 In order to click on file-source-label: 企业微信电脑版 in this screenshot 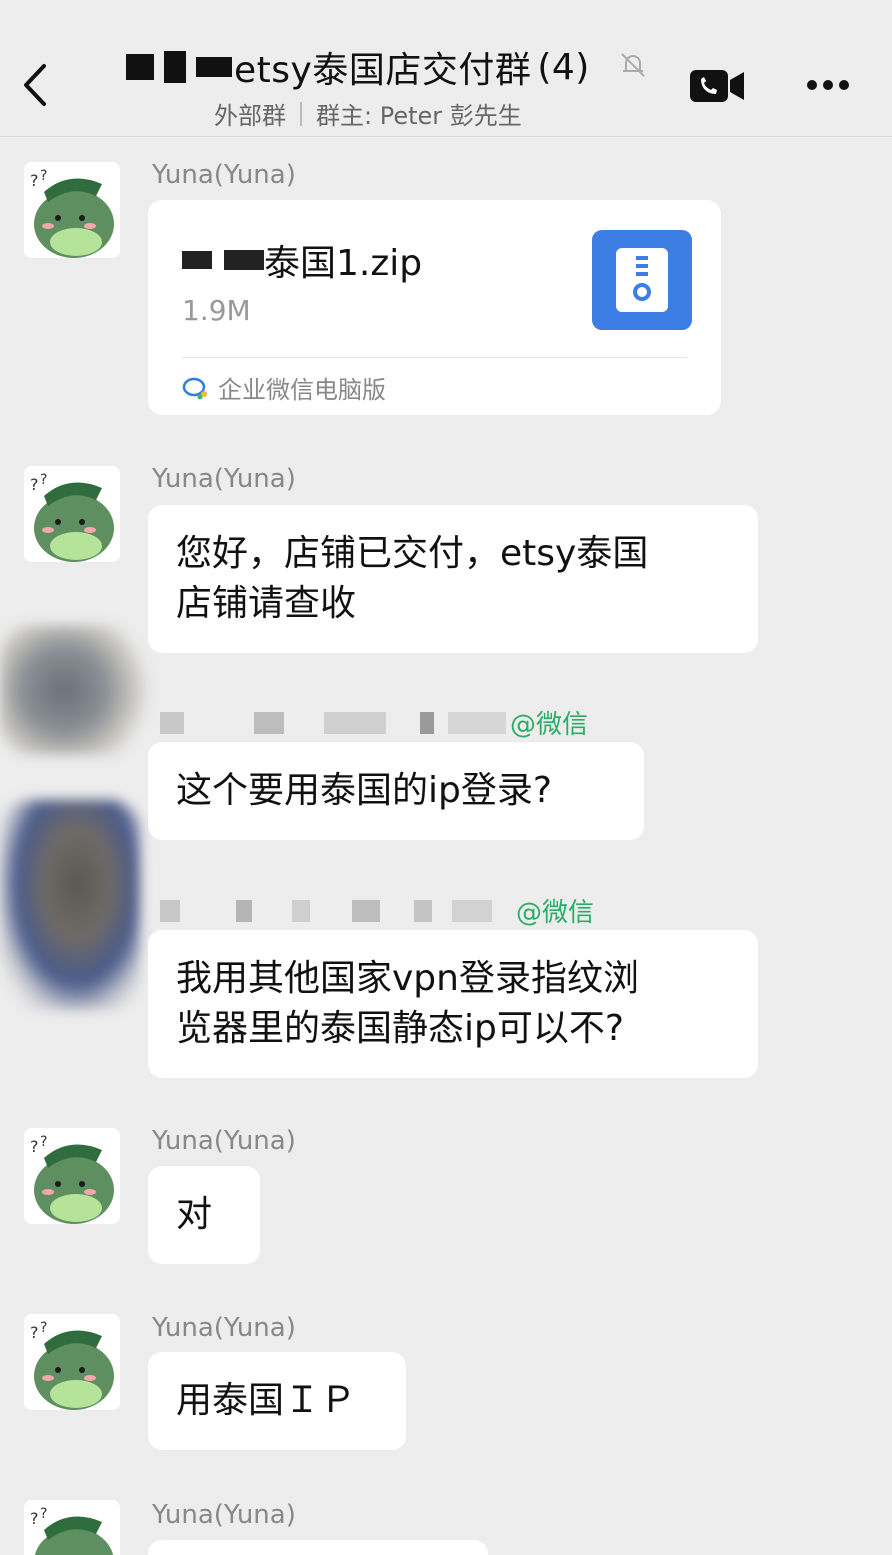, I will do `click(302, 390)`.